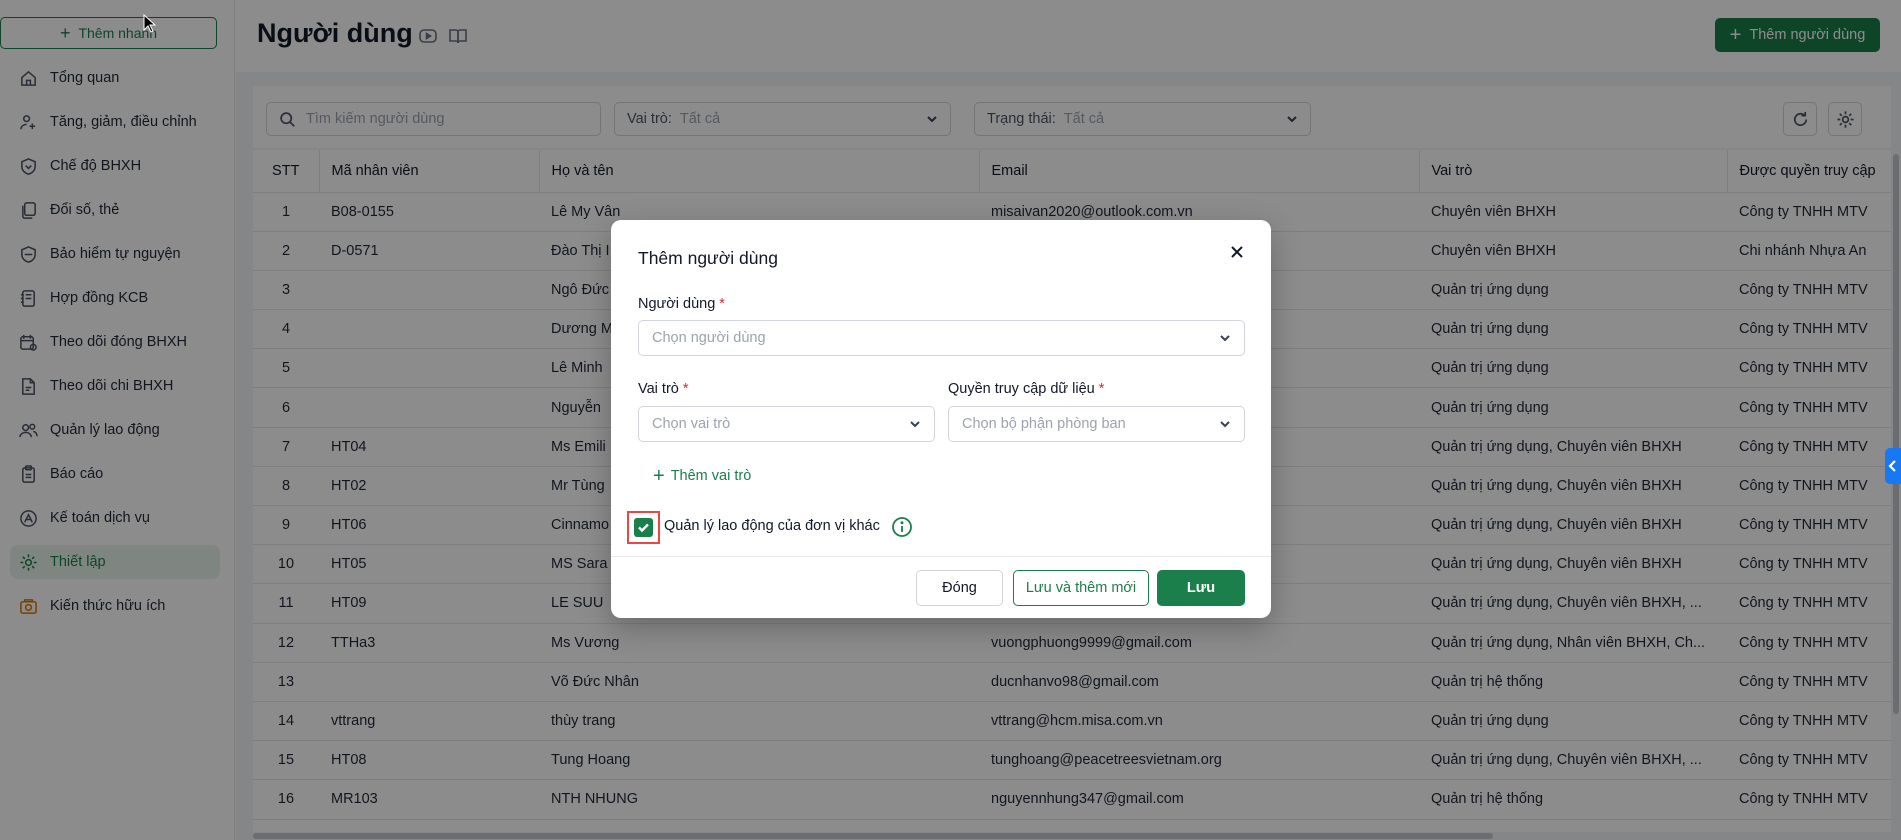 Image resolution: width=1901 pixels, height=840 pixels. What do you see at coordinates (711, 476) in the screenshot?
I see `add-role-label: Thêm vai trò` at bounding box center [711, 476].